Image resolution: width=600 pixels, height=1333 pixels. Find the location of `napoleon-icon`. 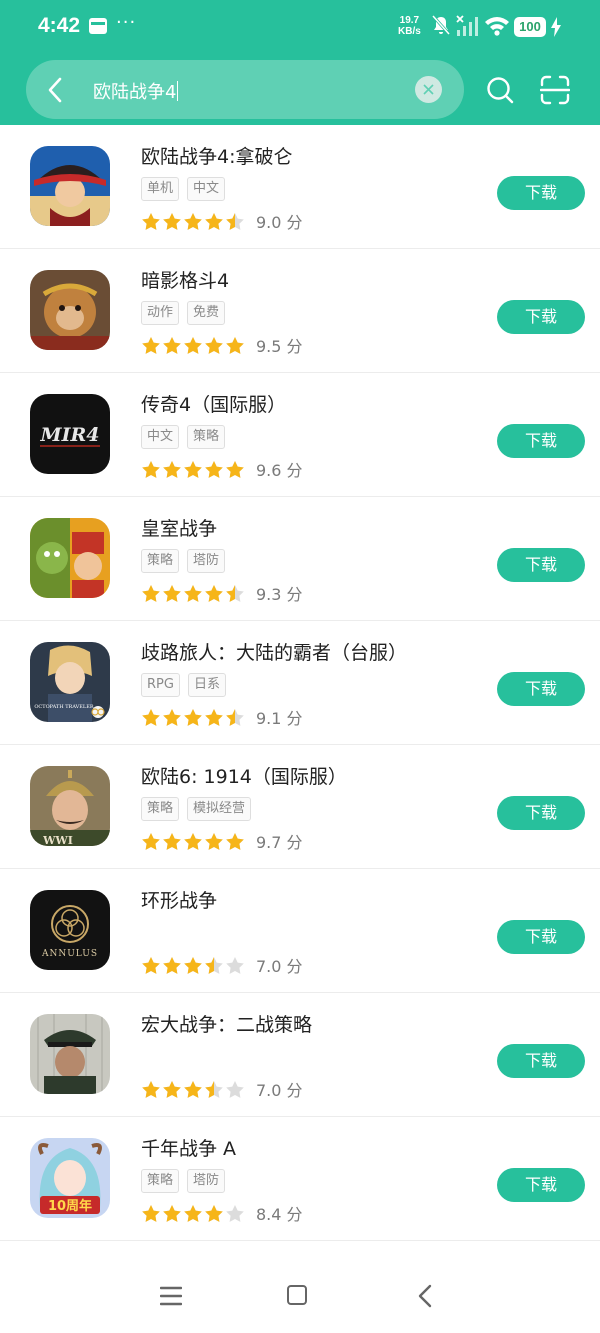

napoleon-icon is located at coordinates (70, 186).